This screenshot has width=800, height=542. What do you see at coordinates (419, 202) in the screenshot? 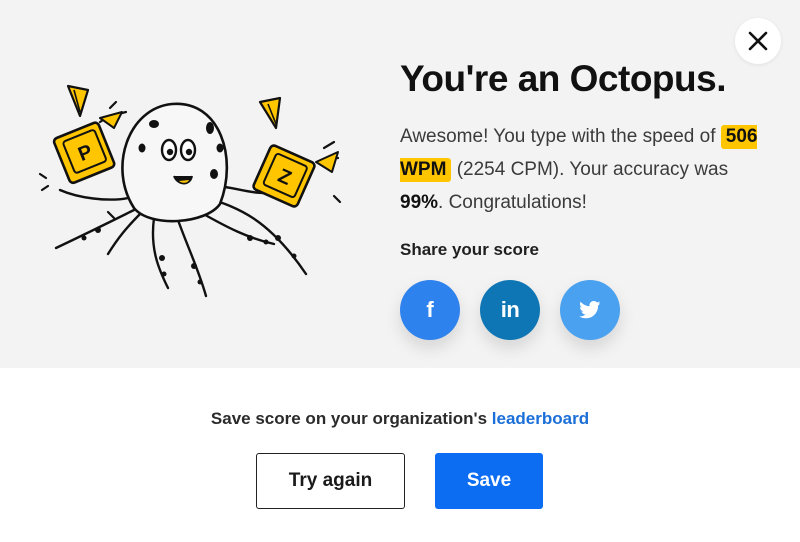
I see `accuracy-value: 99%` at bounding box center [419, 202].